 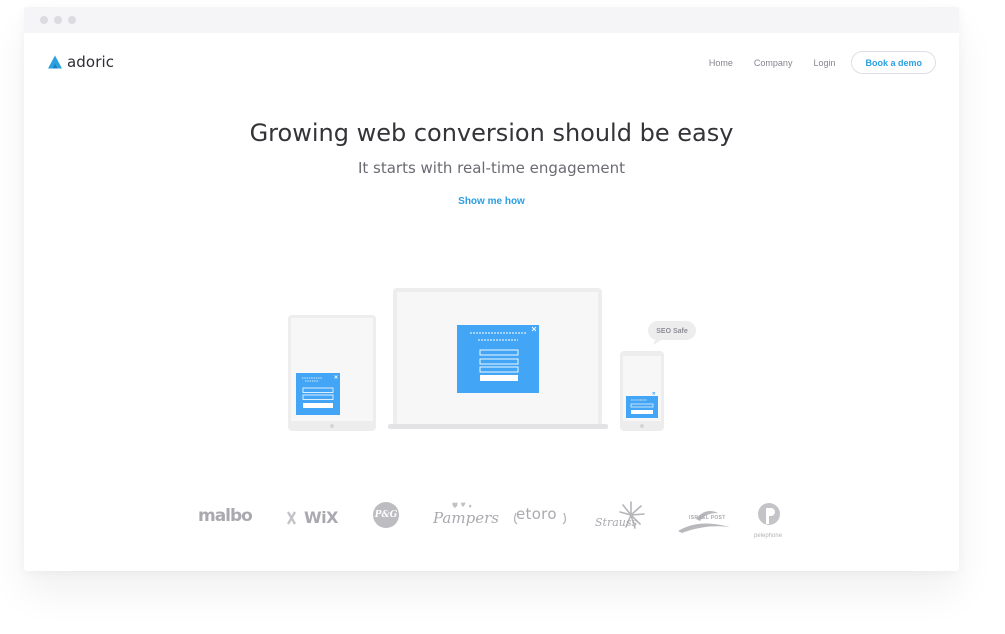 I want to click on wix-mark-icon, so click(x=292, y=518).